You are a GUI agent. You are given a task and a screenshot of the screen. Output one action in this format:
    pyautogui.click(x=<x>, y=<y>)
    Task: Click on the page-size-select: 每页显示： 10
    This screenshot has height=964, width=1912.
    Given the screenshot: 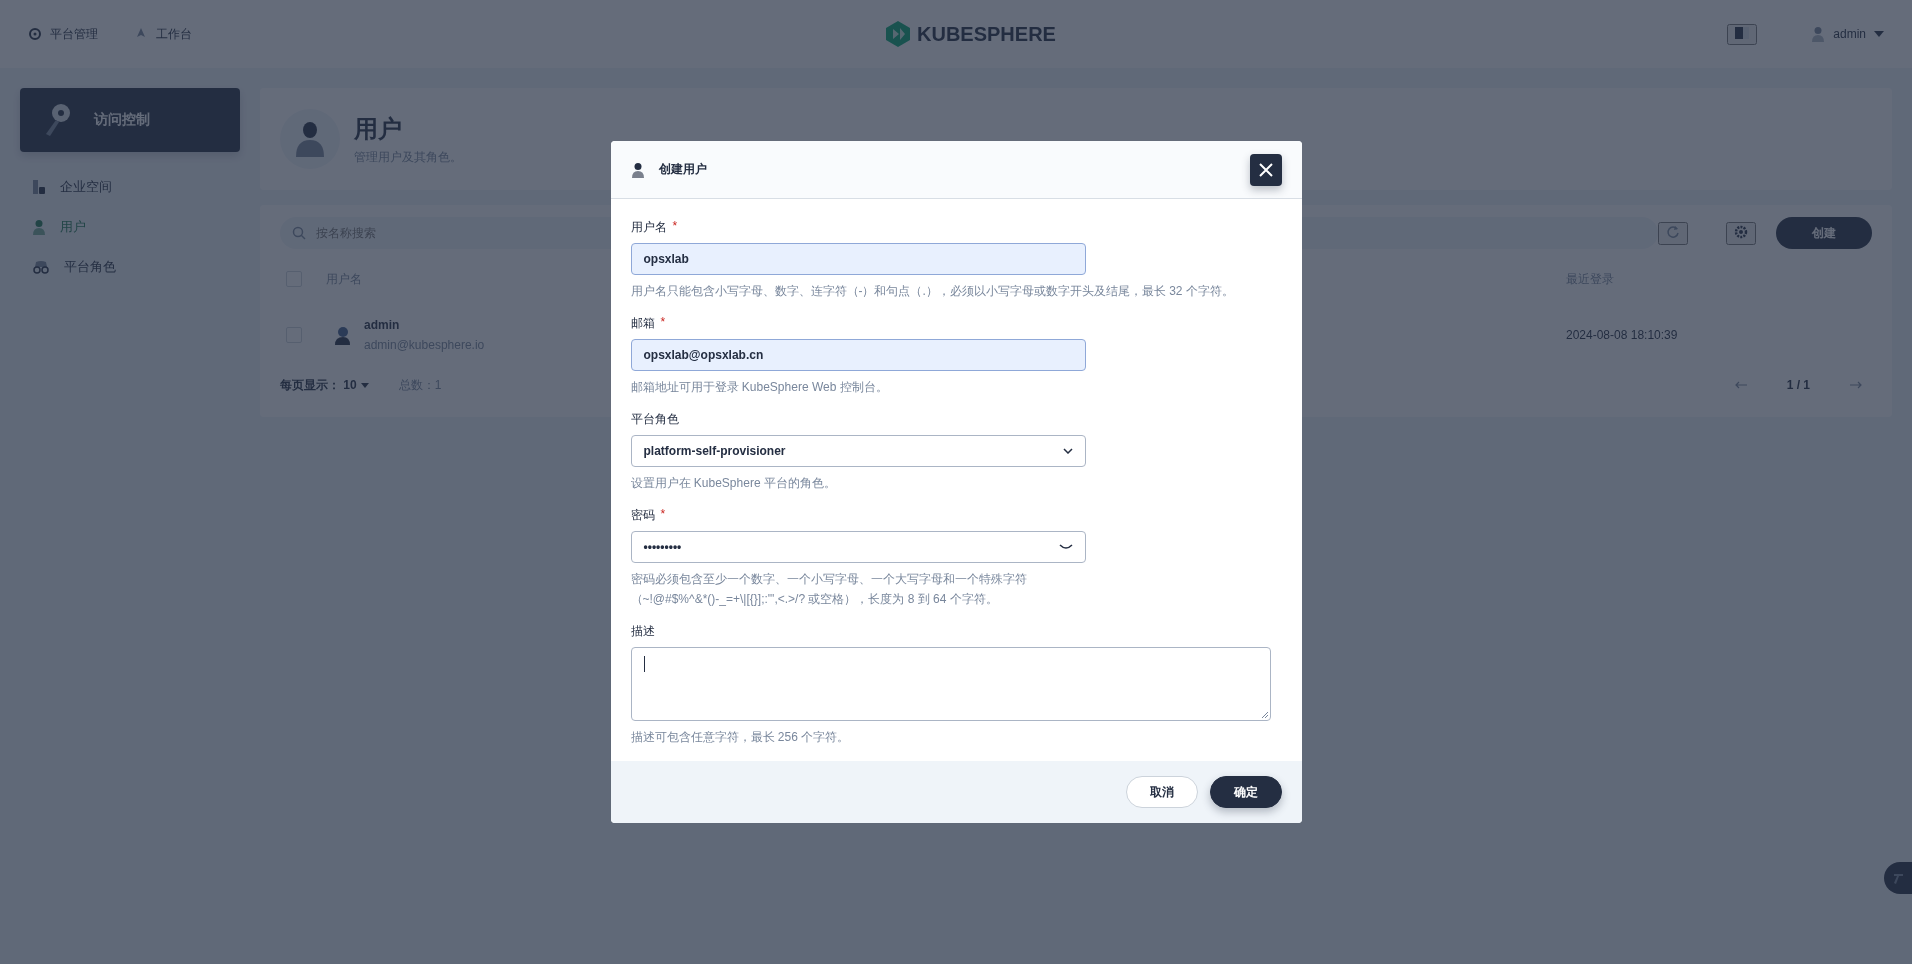 What is the action you would take?
    pyautogui.click(x=324, y=385)
    